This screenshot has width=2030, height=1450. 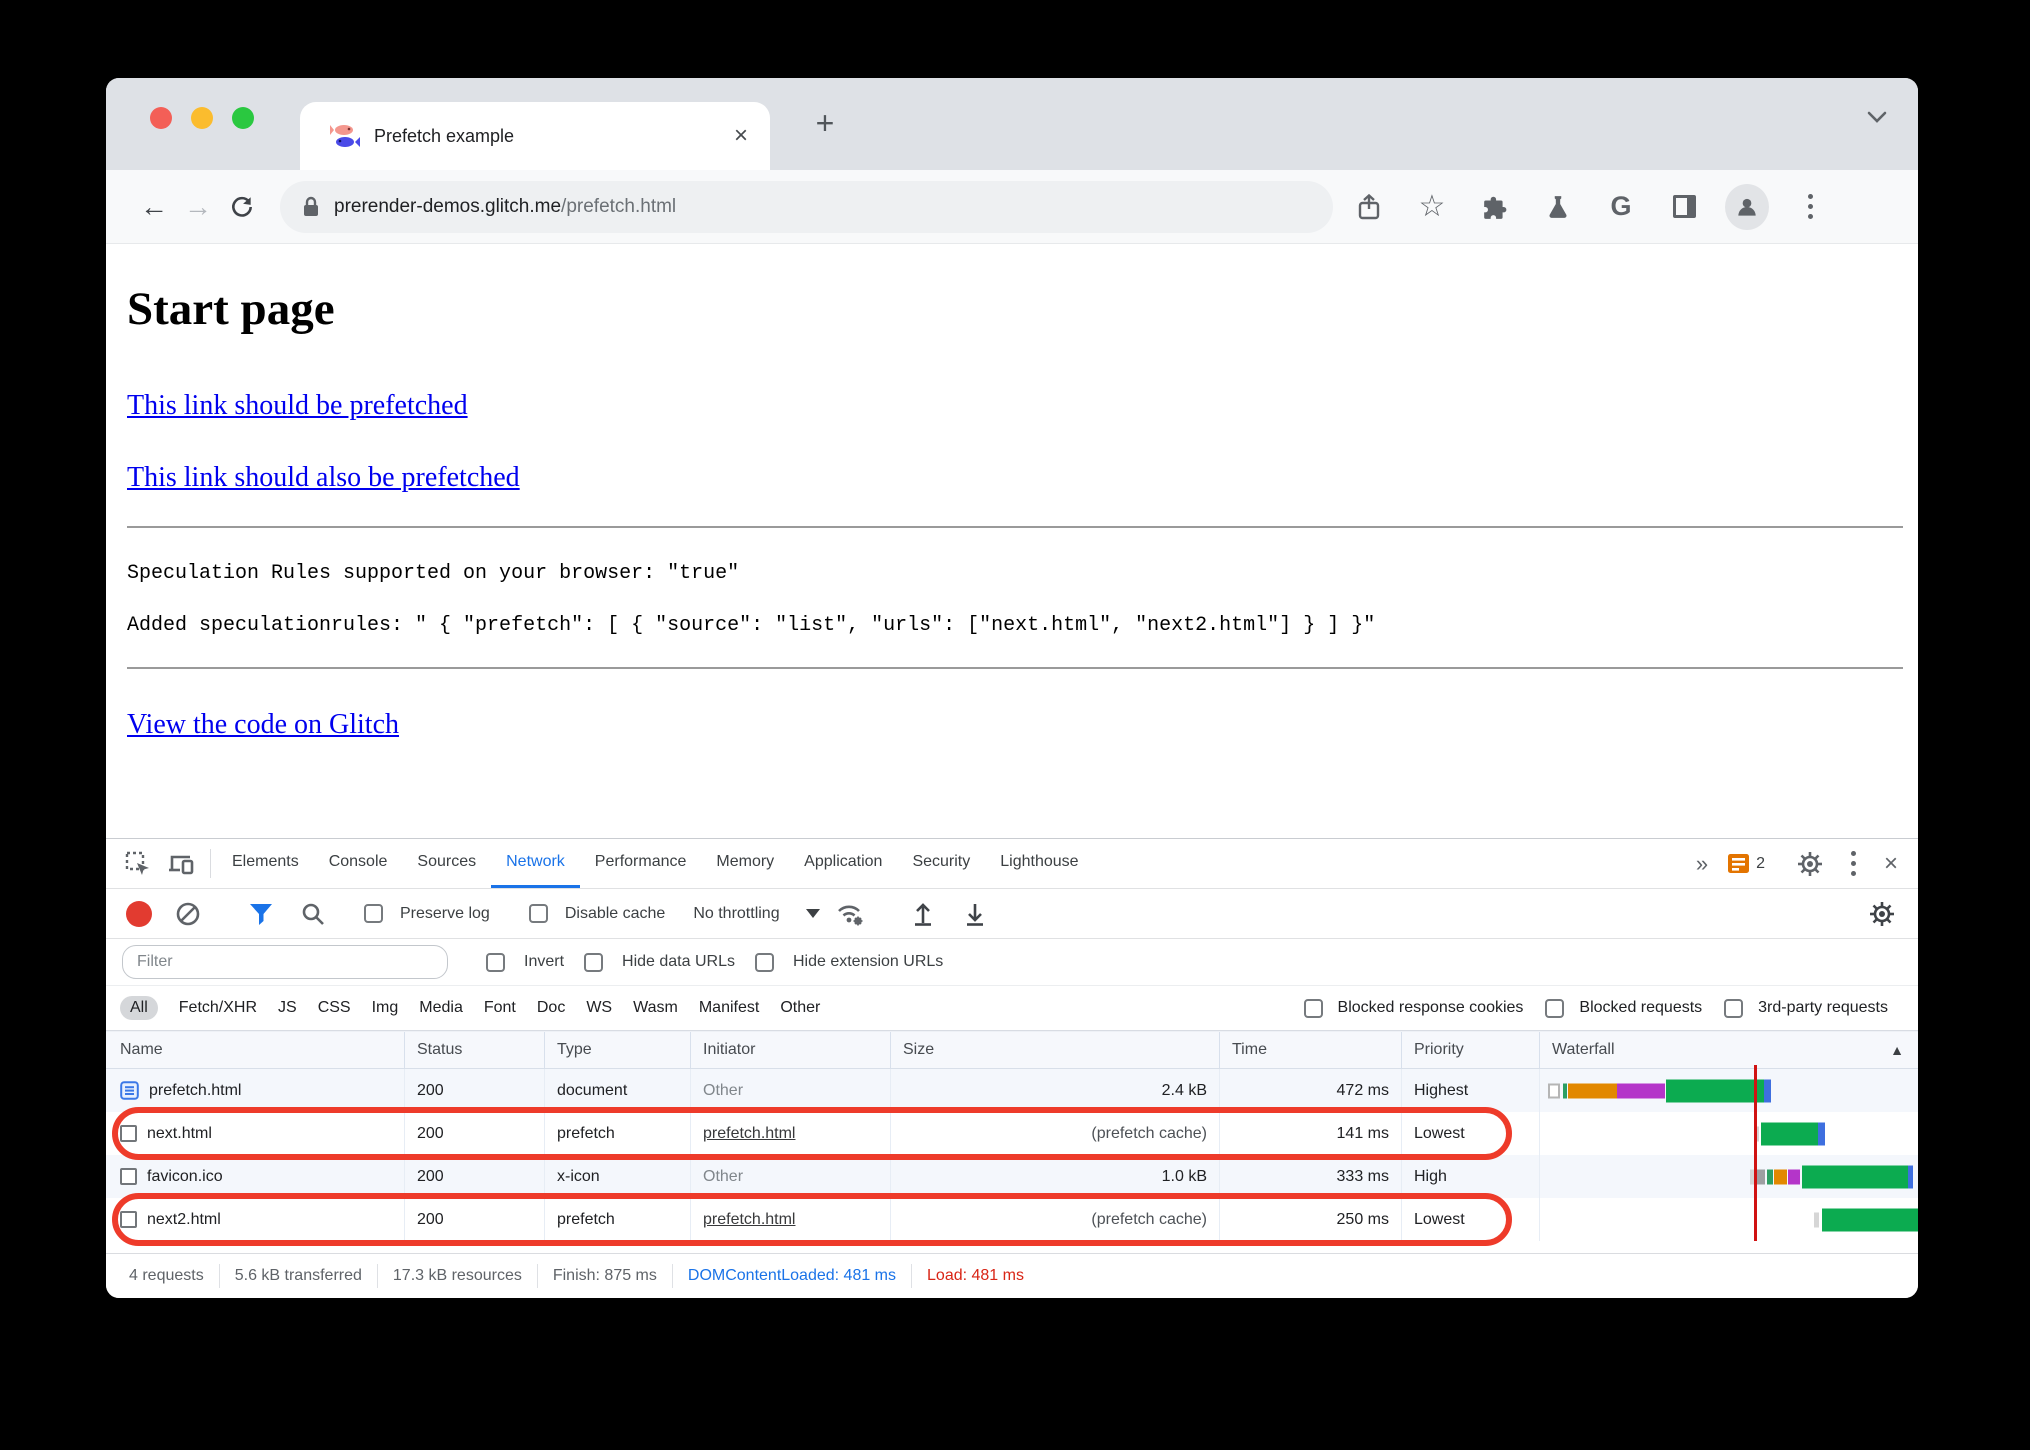 I want to click on preserve-log-checkbox, so click(x=373, y=913).